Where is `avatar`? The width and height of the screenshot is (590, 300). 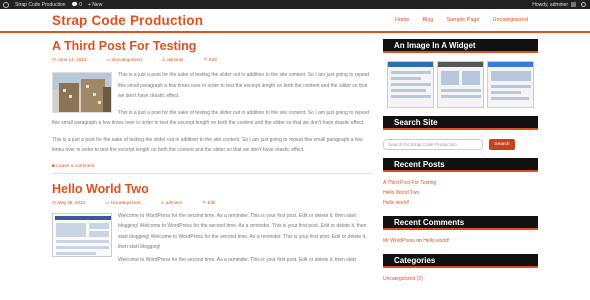
avatar is located at coordinates (573, 4).